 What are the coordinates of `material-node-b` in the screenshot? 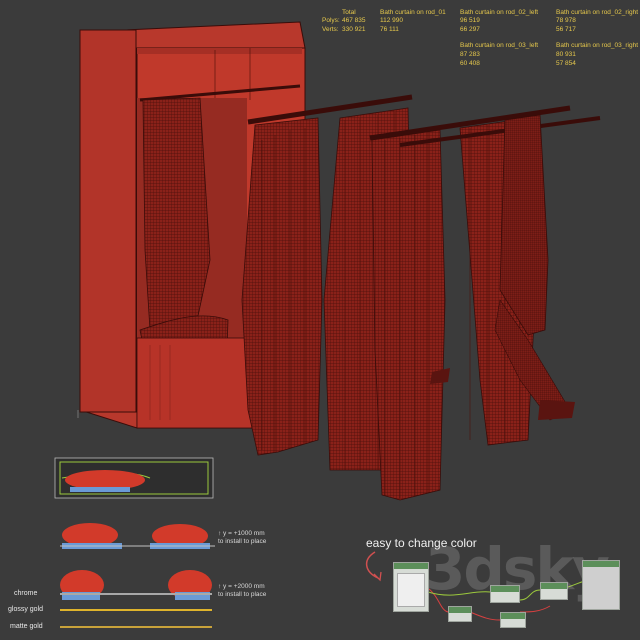 It's located at (505, 594).